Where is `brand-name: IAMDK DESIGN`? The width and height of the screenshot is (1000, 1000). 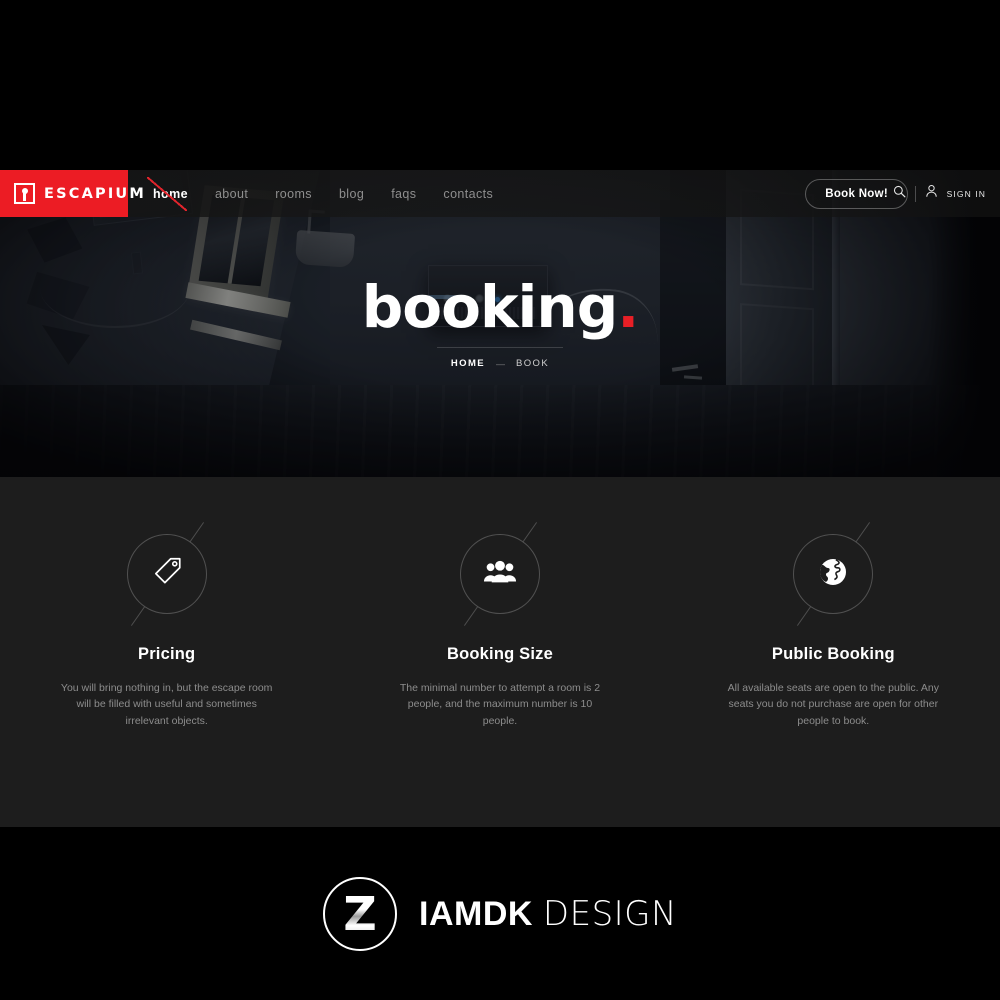
brand-name: IAMDK DESIGN is located at coordinates (548, 914).